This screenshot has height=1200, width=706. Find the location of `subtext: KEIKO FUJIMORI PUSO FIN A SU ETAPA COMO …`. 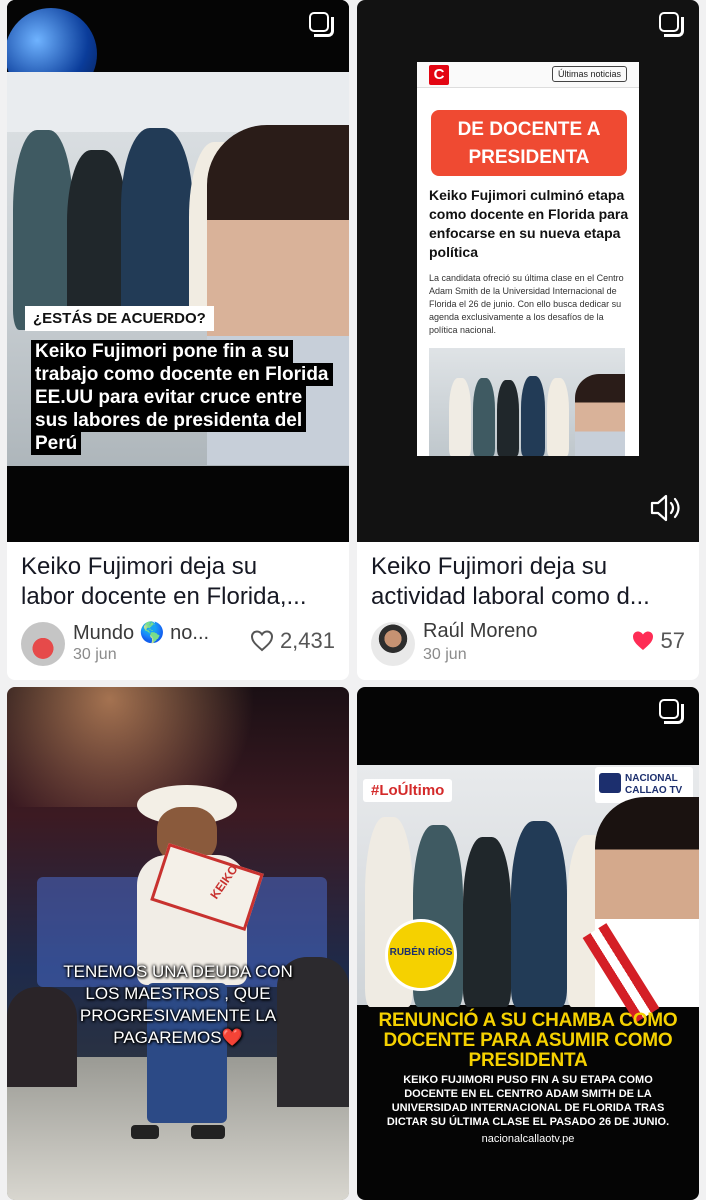

subtext: KEIKO FUJIMORI PUSO FIN A SU ETAPA COMO … is located at coordinates (528, 1101).